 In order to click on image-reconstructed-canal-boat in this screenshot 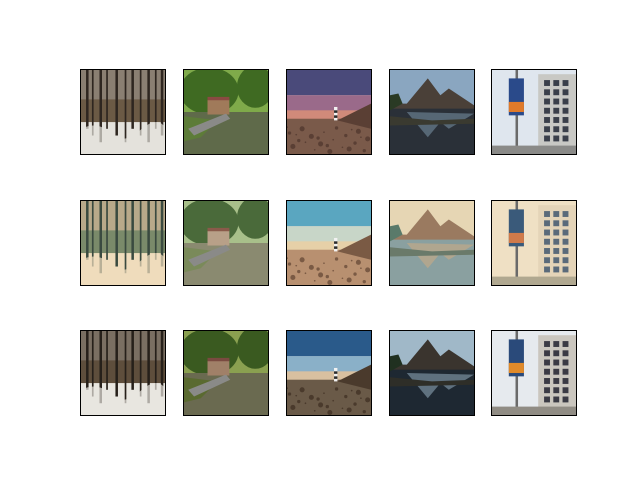, I will do `click(226, 373)`.